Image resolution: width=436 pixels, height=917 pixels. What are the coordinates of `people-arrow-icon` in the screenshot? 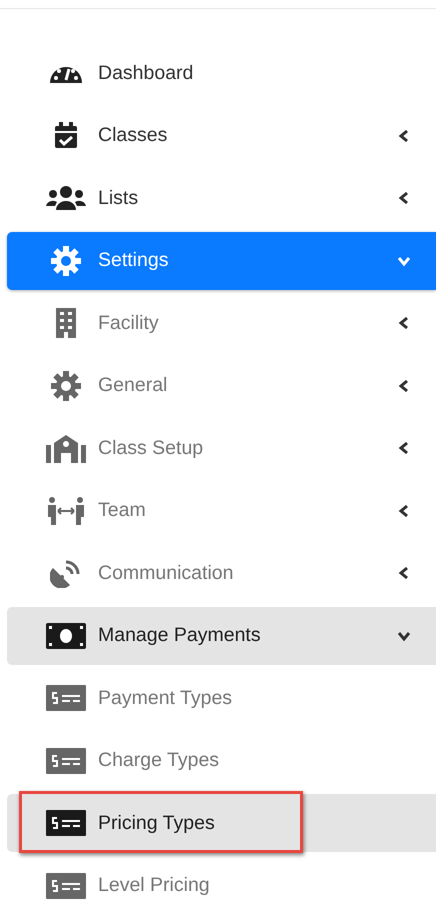 It's located at (66, 510).